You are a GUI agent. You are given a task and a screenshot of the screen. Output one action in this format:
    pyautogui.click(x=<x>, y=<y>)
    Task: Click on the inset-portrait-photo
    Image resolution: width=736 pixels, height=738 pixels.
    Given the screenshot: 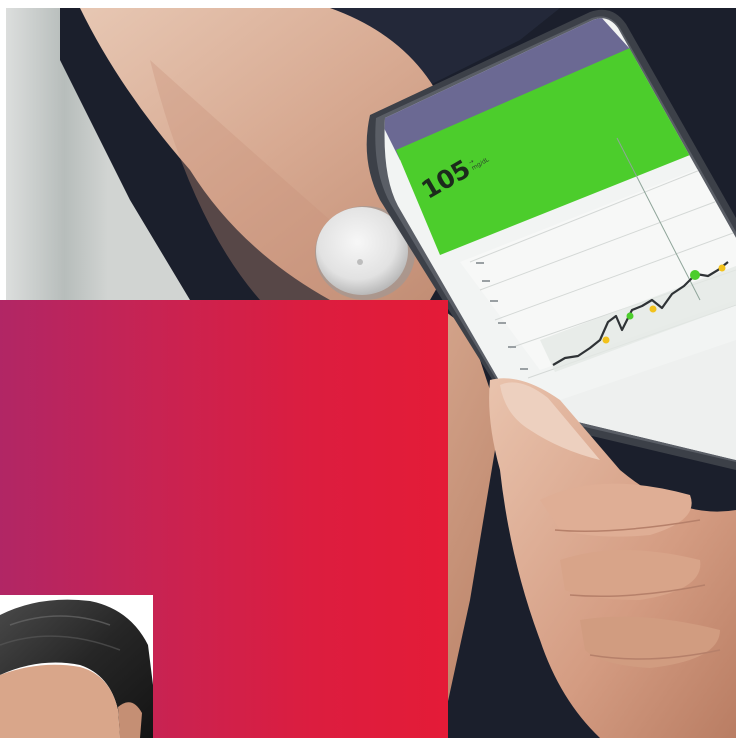 What is the action you would take?
    pyautogui.click(x=76, y=666)
    